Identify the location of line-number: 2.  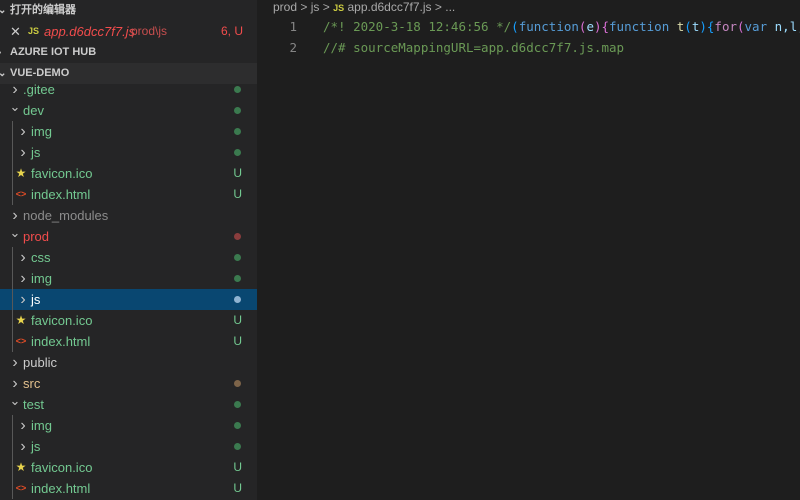
(293, 47).